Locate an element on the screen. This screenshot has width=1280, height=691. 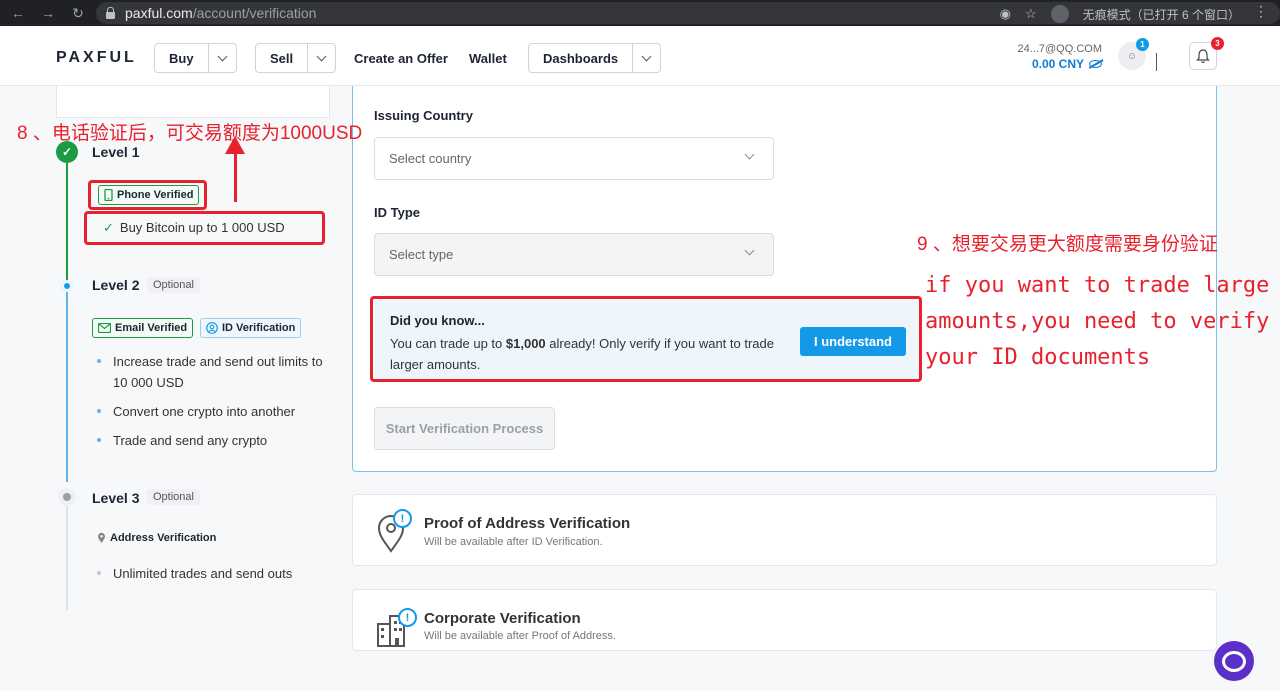
notifications-button: 3 is located at coordinates (1206, 53).